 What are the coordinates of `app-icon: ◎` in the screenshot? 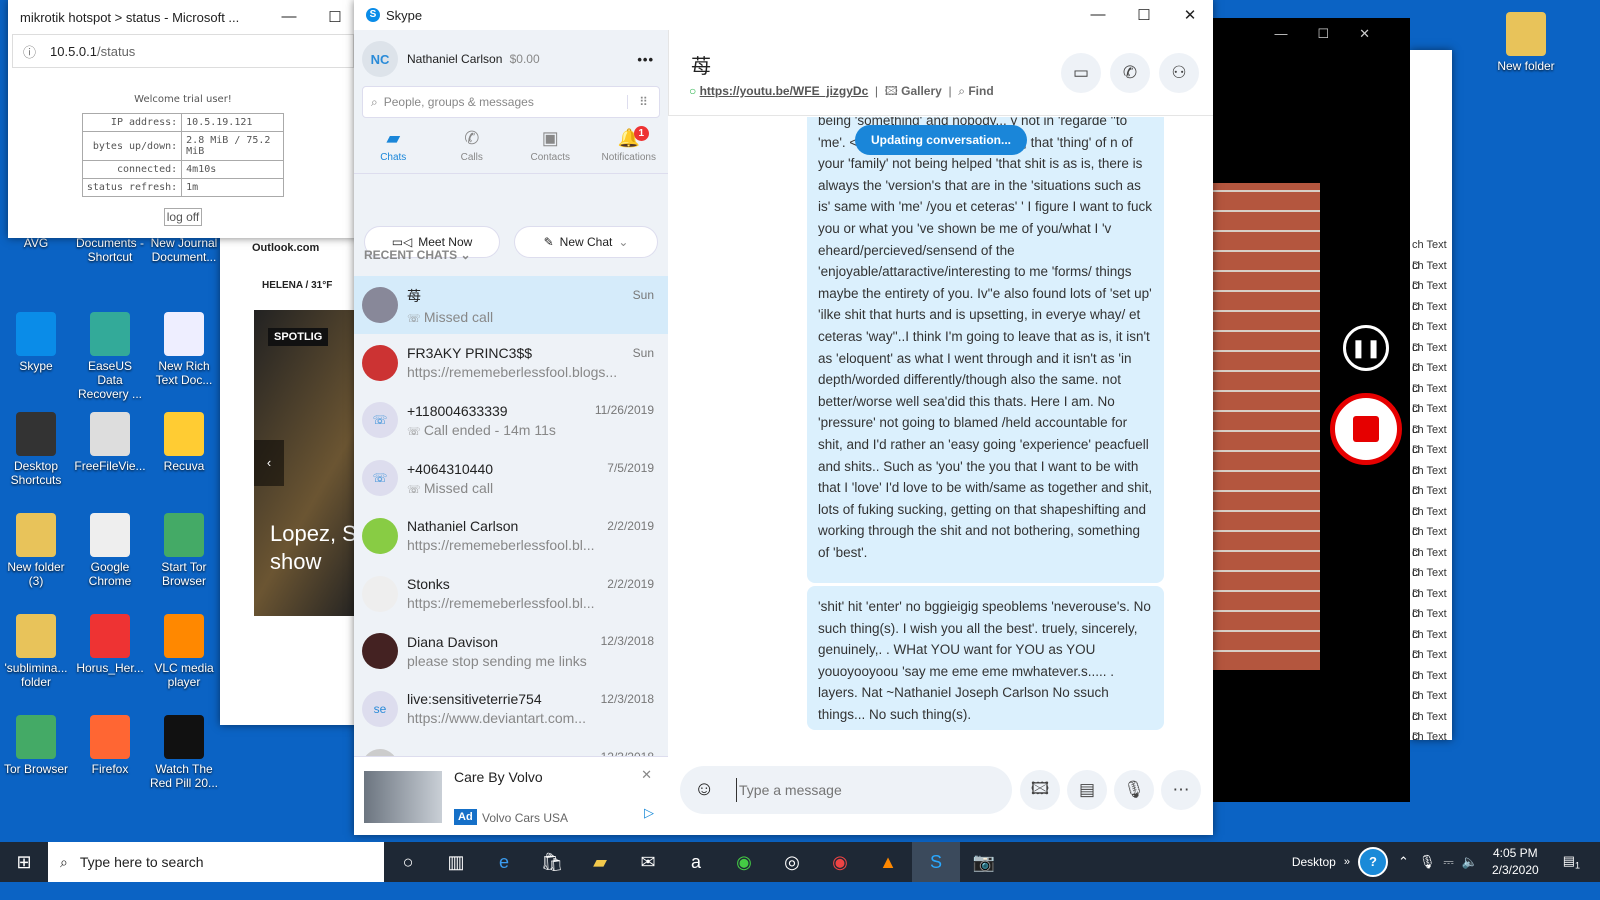 It's located at (792, 862).